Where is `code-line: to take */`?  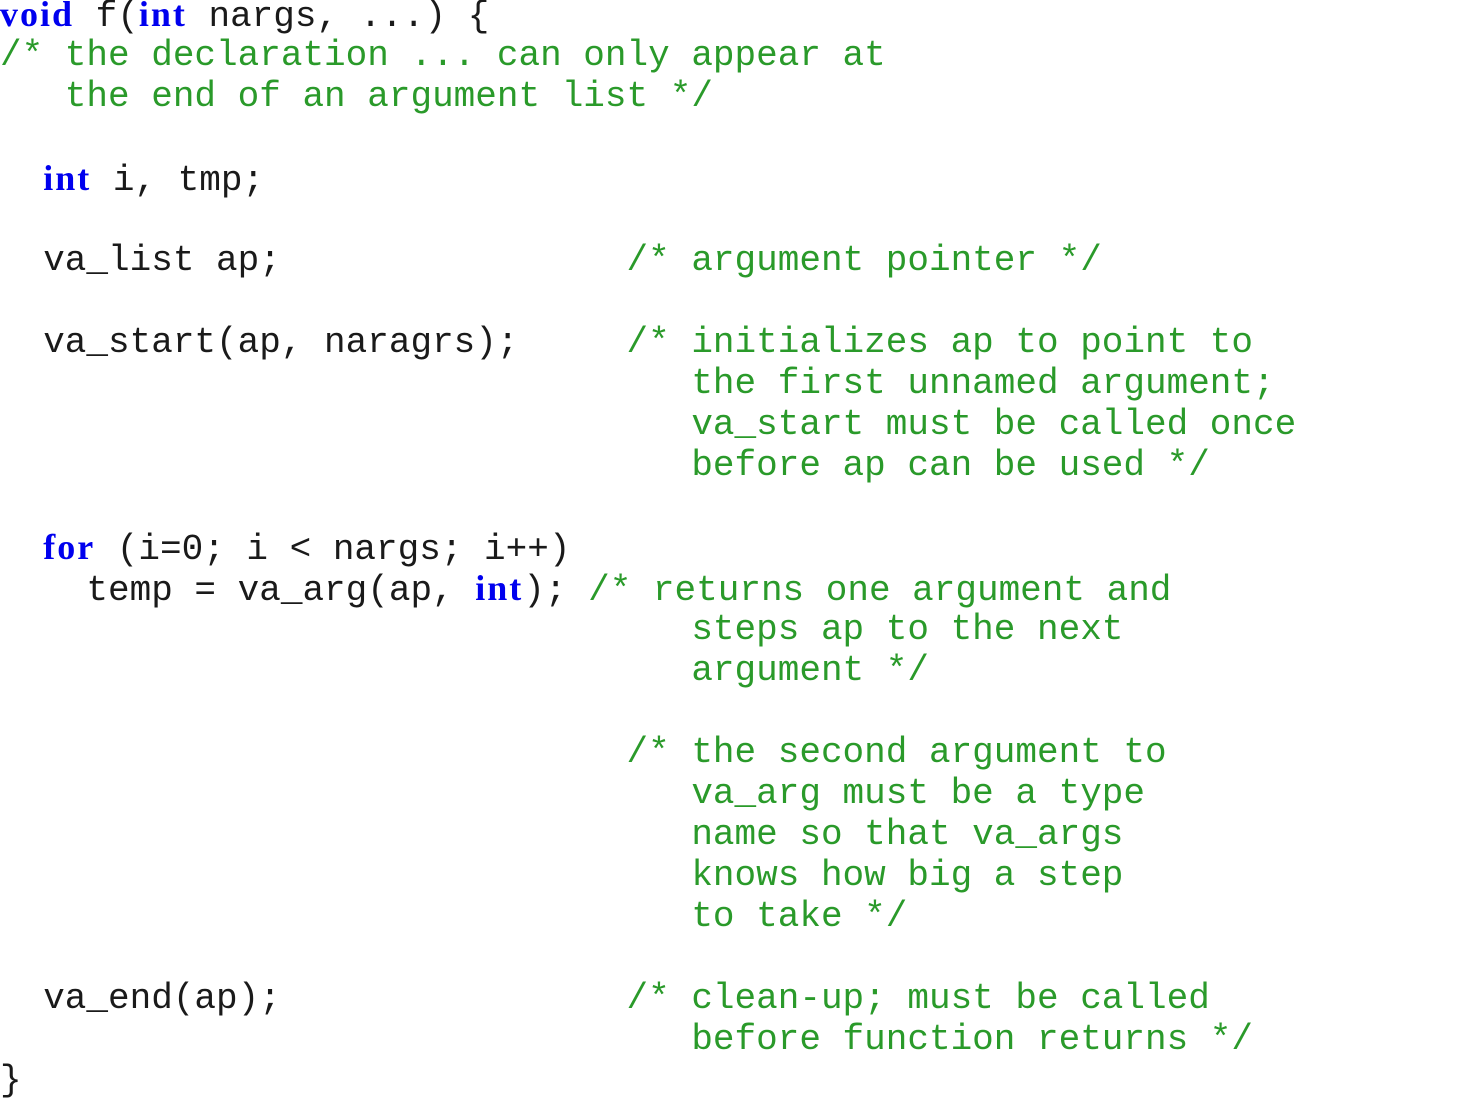
code-line: to take */ is located at coordinates (648, 916).